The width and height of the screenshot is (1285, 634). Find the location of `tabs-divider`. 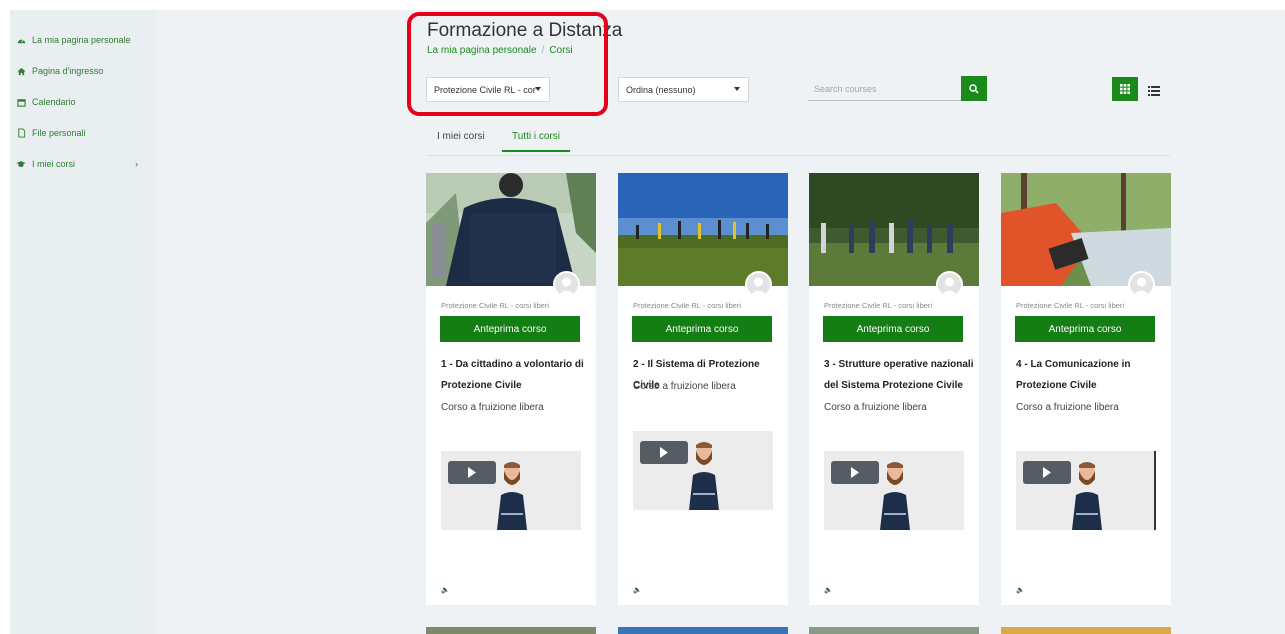

tabs-divider is located at coordinates (798, 155).